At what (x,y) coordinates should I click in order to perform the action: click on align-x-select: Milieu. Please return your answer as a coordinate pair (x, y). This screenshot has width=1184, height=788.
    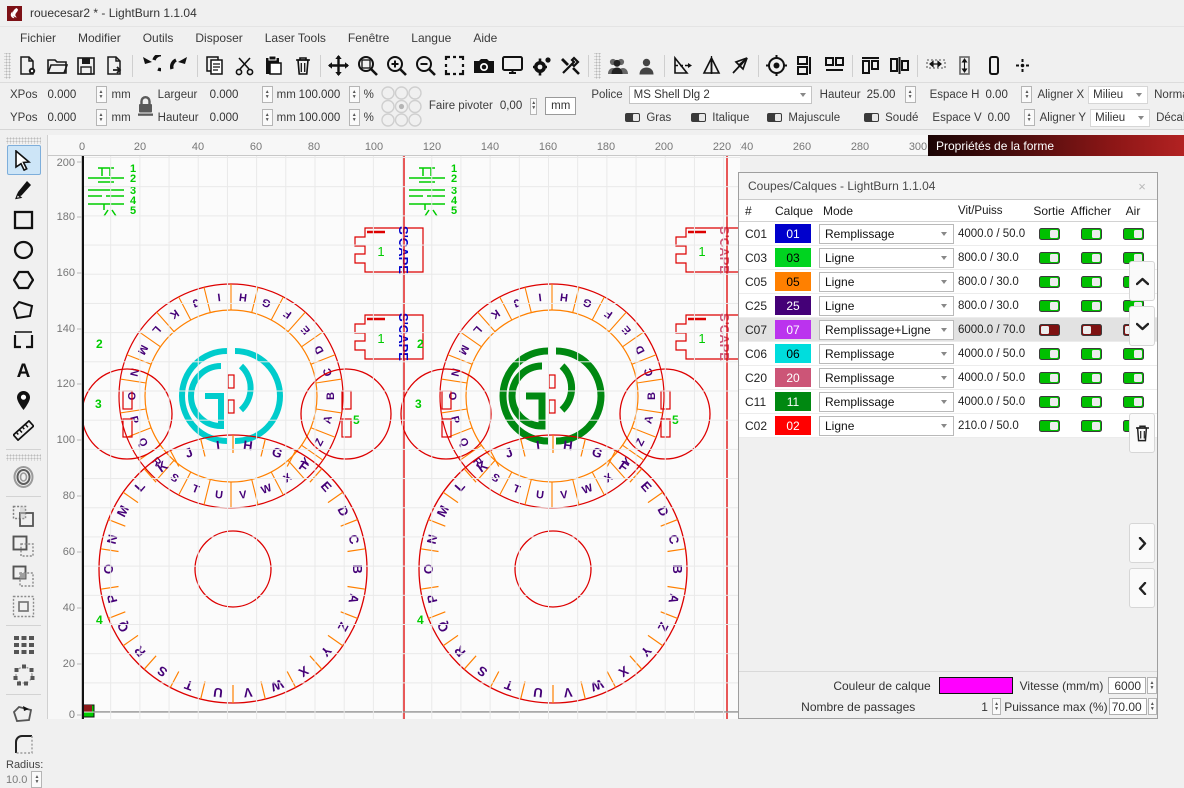
    Looking at the image, I should click on (1118, 94).